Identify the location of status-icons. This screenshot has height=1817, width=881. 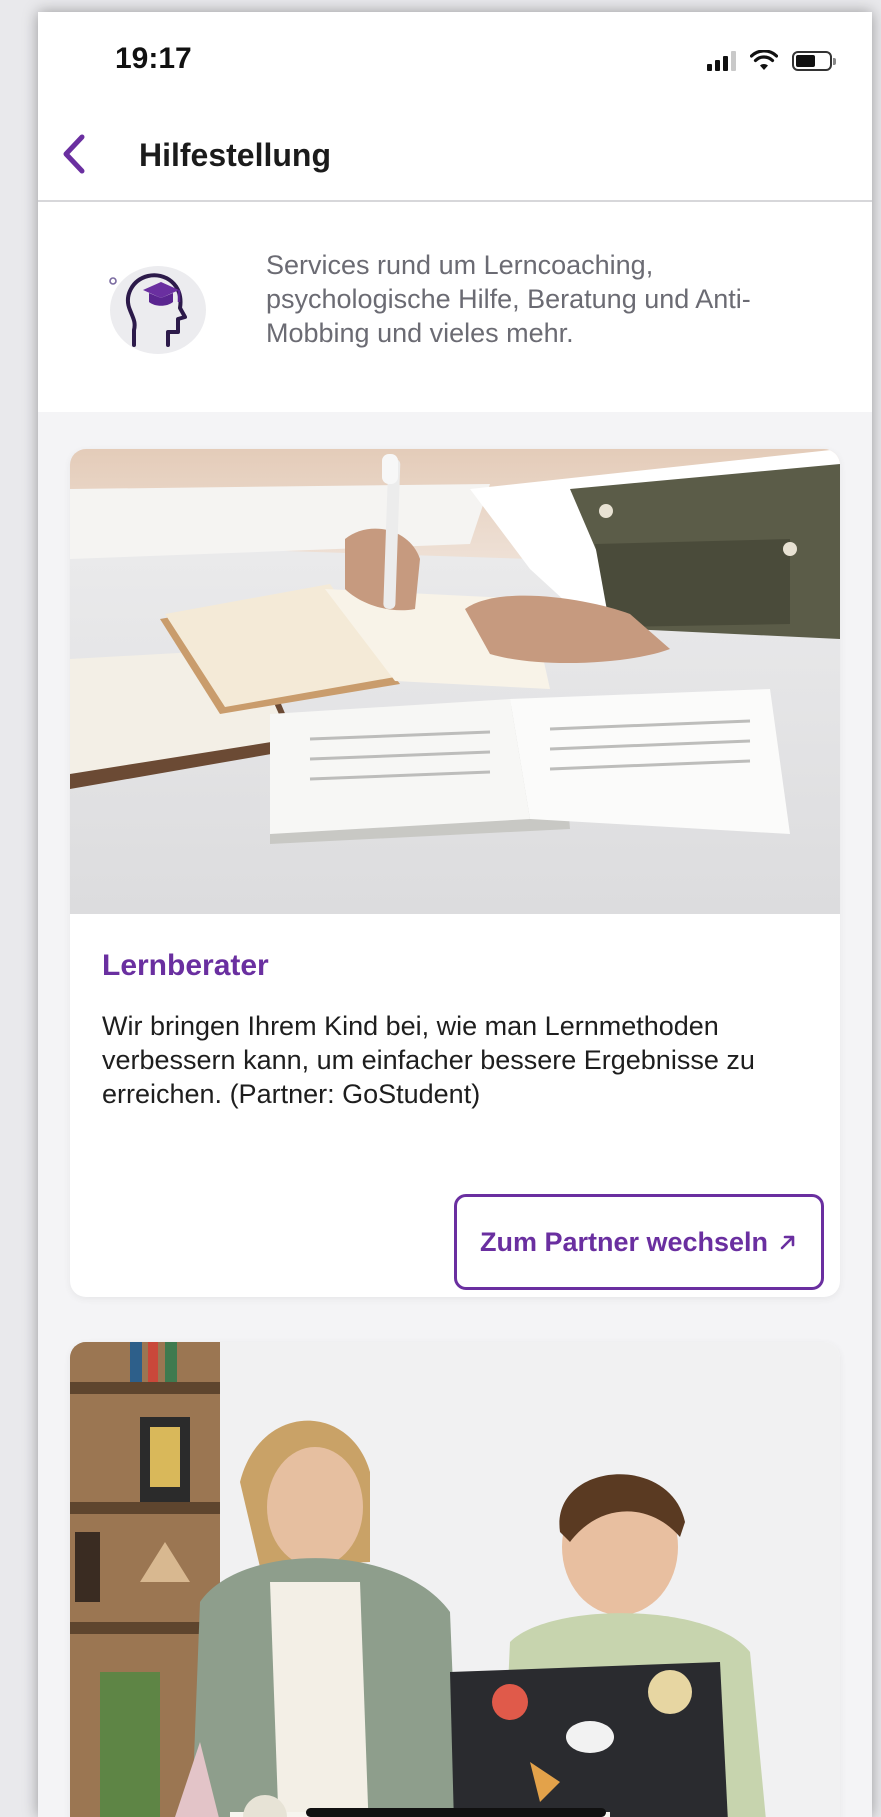
(771, 61).